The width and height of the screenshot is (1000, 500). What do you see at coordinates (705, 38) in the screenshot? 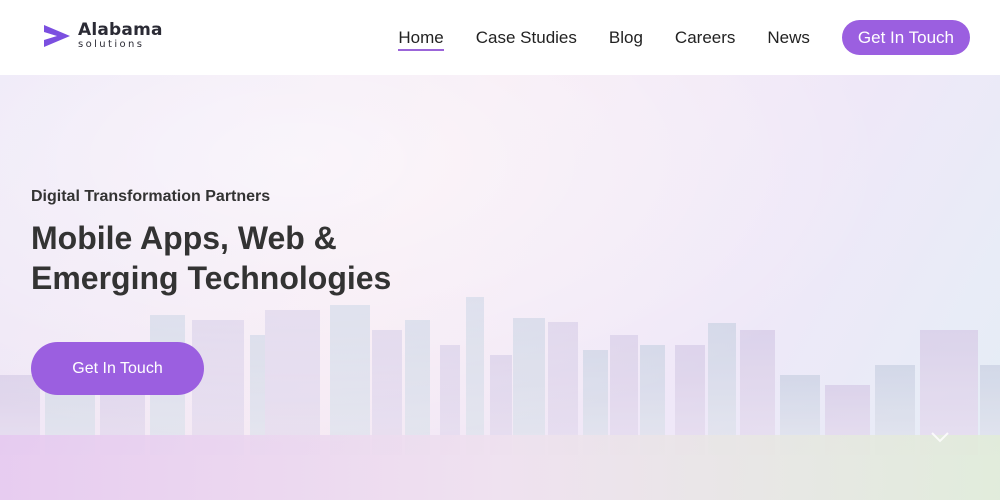
I see `nav-link-careers: Careers` at bounding box center [705, 38].